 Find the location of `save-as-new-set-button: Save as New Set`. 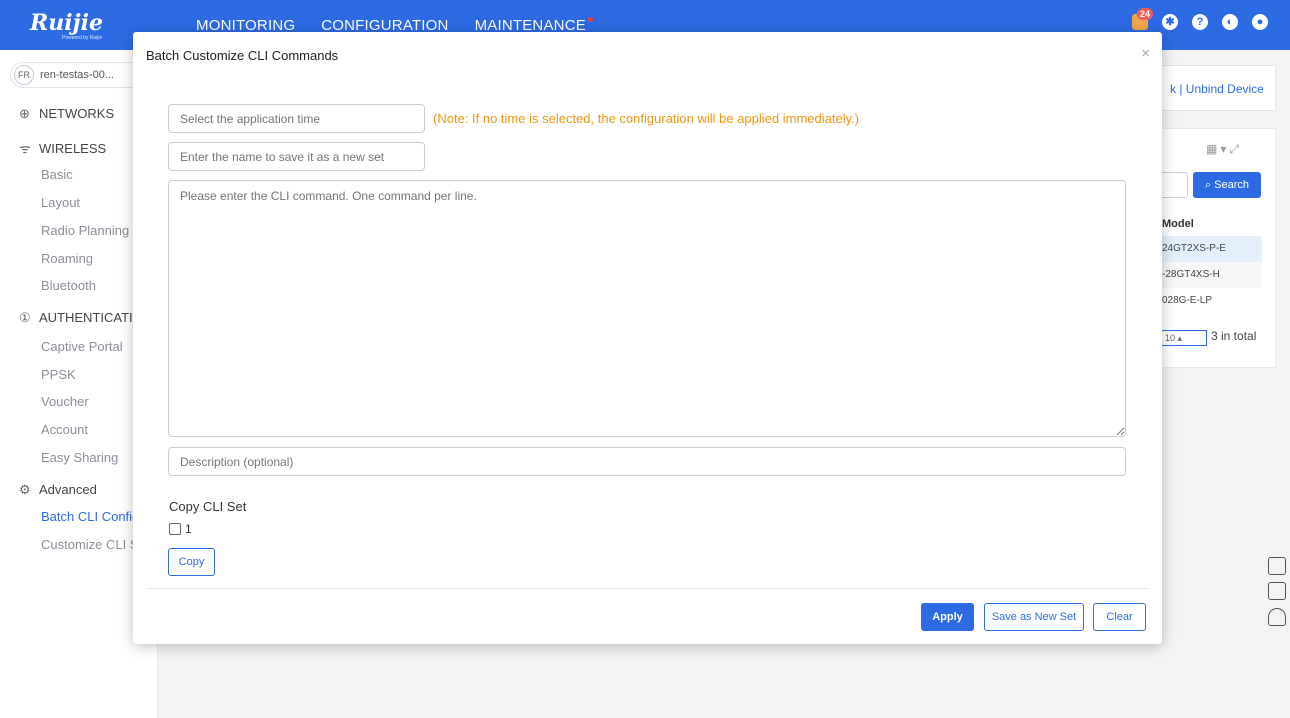

save-as-new-set-button: Save as New Set is located at coordinates (1034, 617).